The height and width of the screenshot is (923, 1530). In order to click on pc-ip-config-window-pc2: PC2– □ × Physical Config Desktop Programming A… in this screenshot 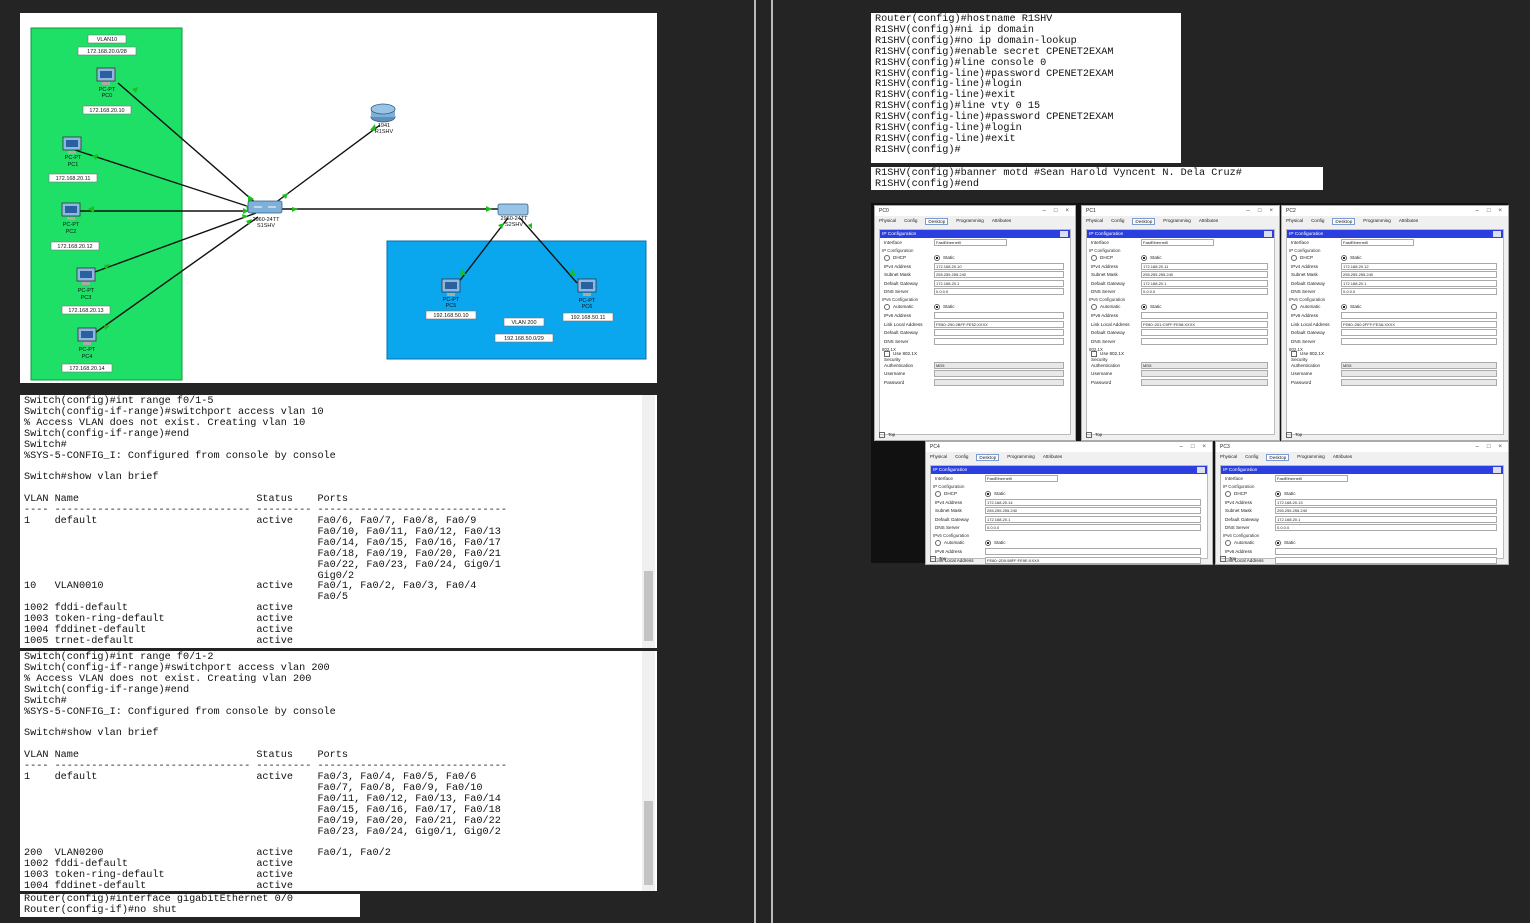, I will do `click(1395, 323)`.